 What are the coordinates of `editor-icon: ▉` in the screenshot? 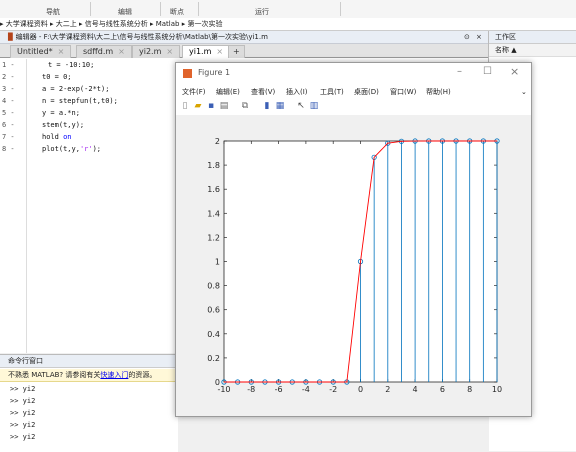 It's located at (11, 37).